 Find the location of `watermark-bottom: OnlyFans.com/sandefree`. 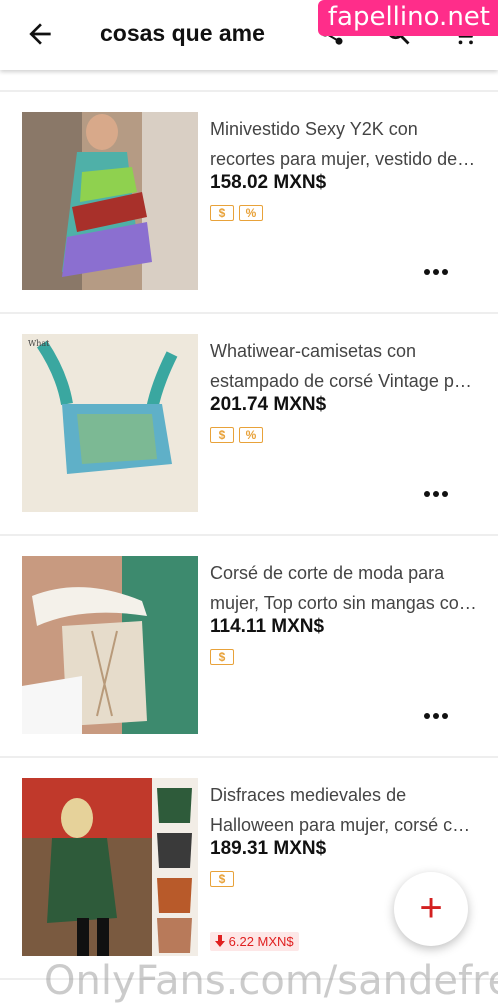

watermark-bottom: OnlyFans.com/sandefree is located at coordinates (271, 981).